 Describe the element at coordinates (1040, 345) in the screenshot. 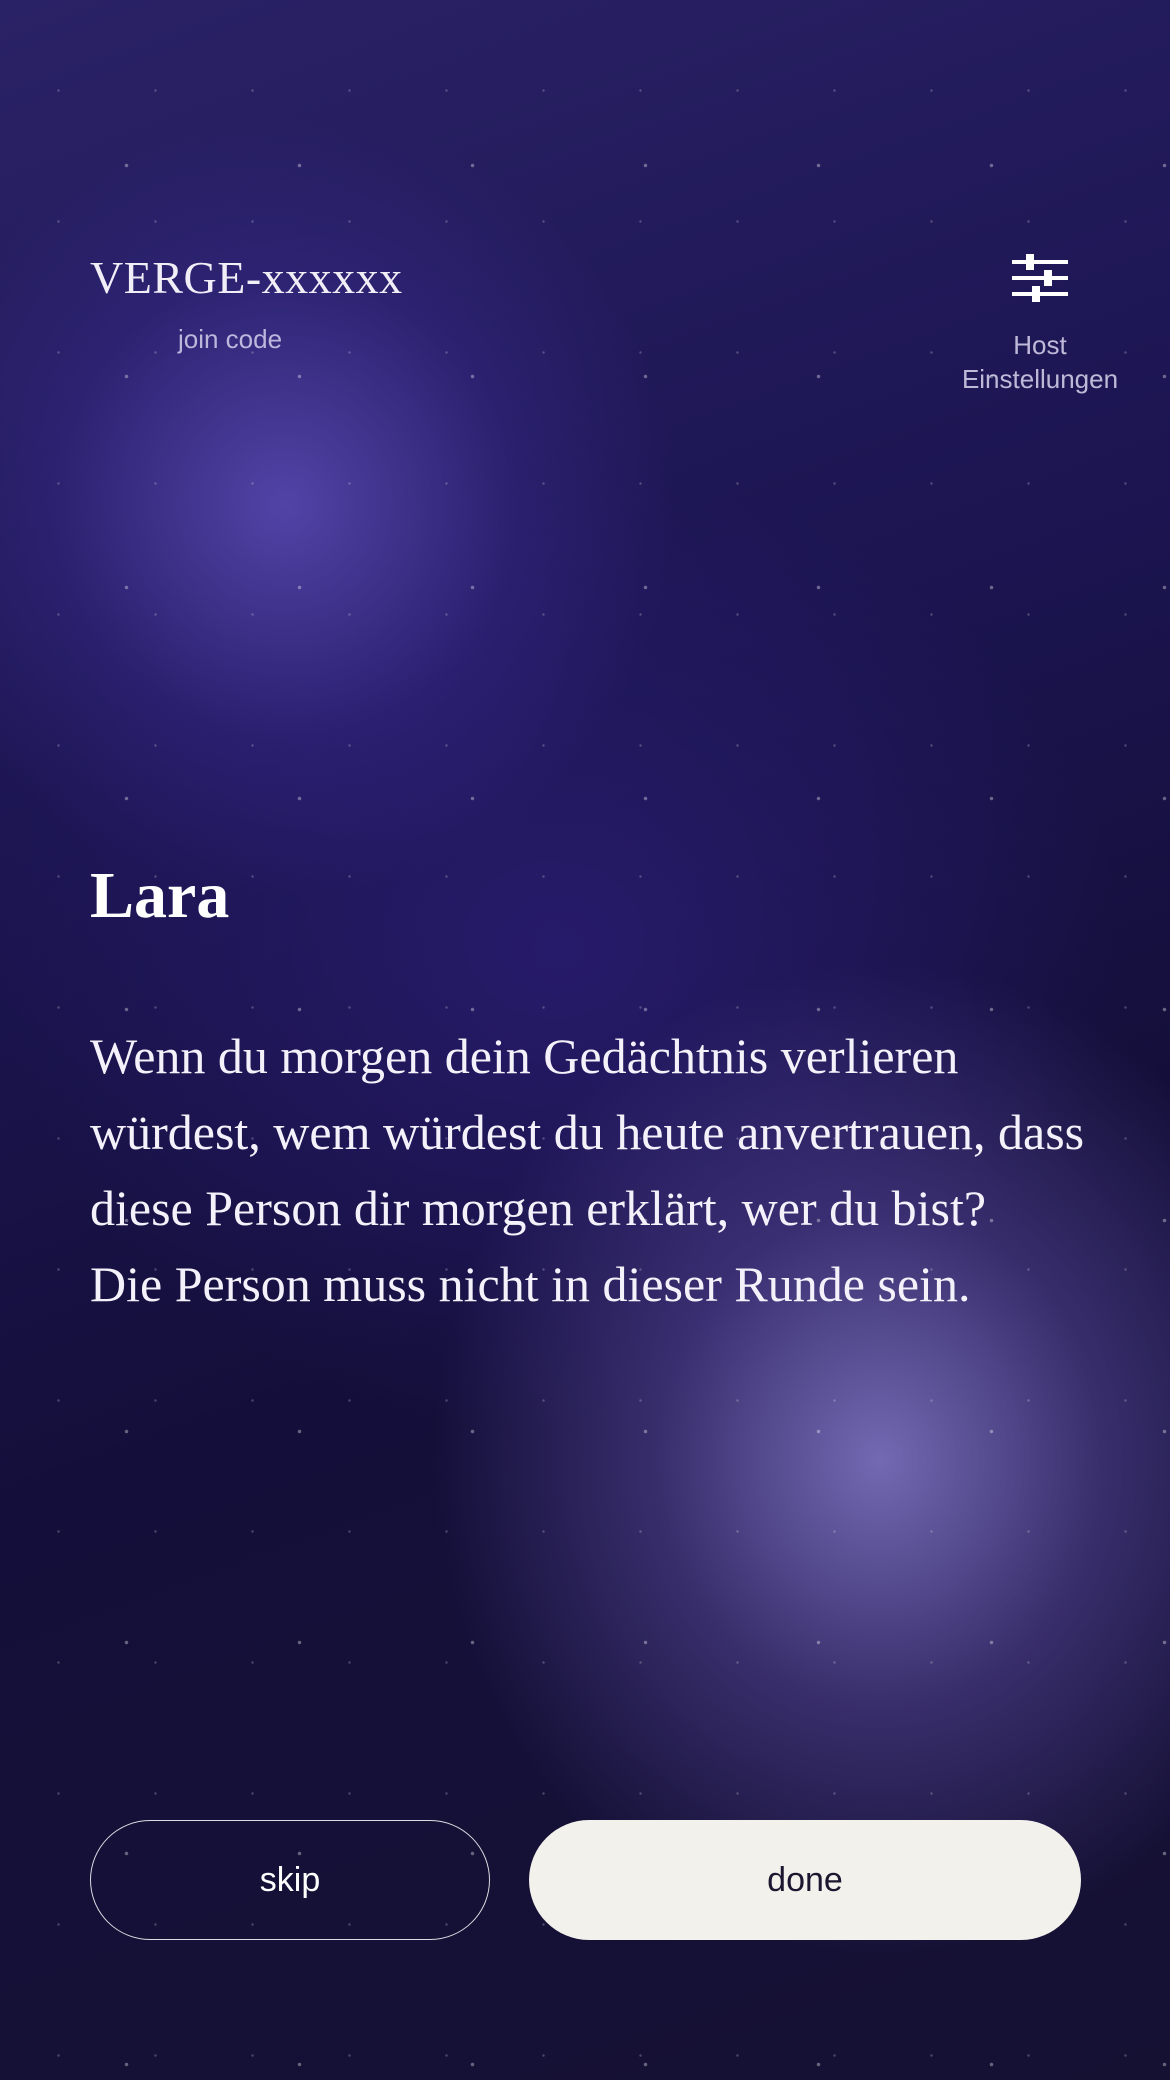

I see `host-settings-label-line1: Host` at that location.